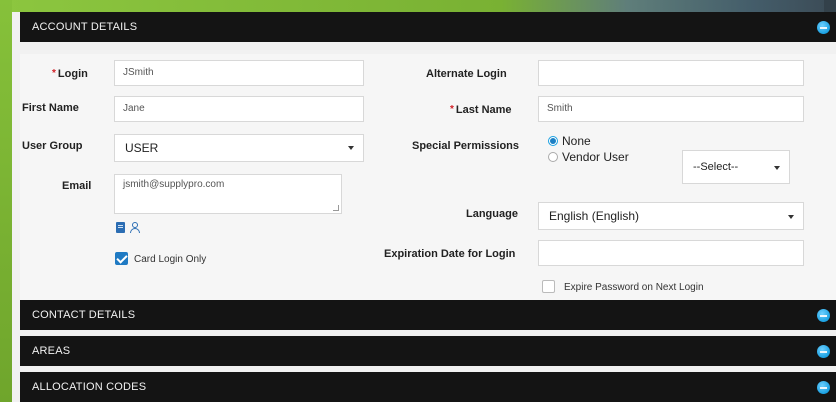  Describe the element at coordinates (85, 27) in the screenshot. I see `section-title-account-details: ACCOUNT DETAILS` at that location.